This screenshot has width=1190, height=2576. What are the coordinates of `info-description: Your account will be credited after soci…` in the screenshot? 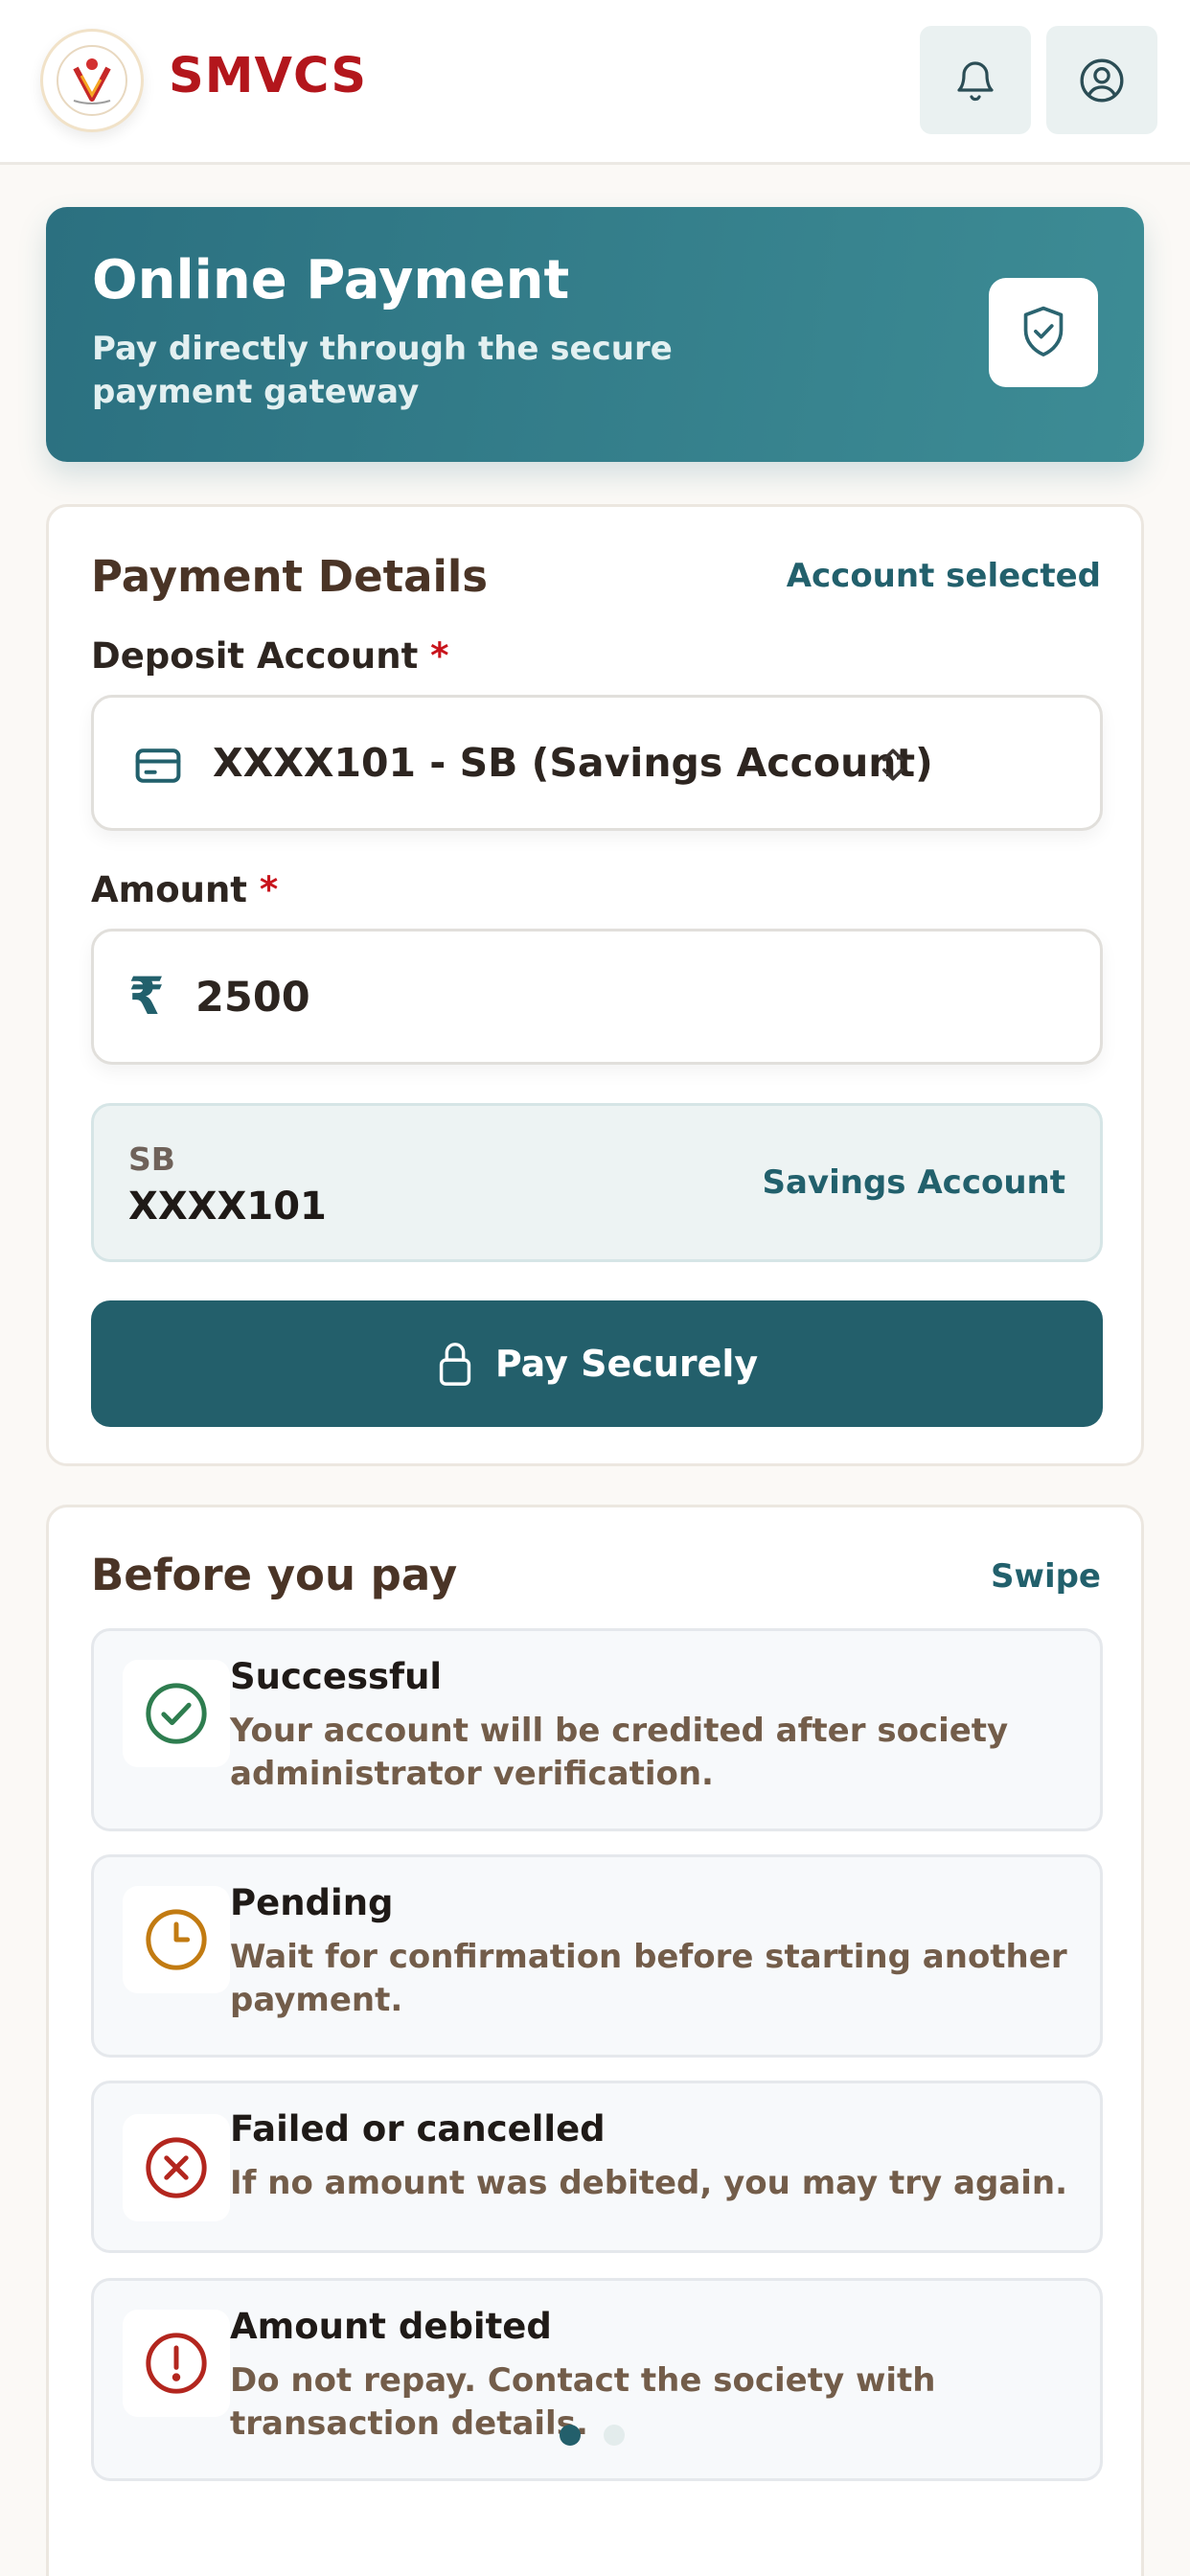 It's located at (620, 1752).